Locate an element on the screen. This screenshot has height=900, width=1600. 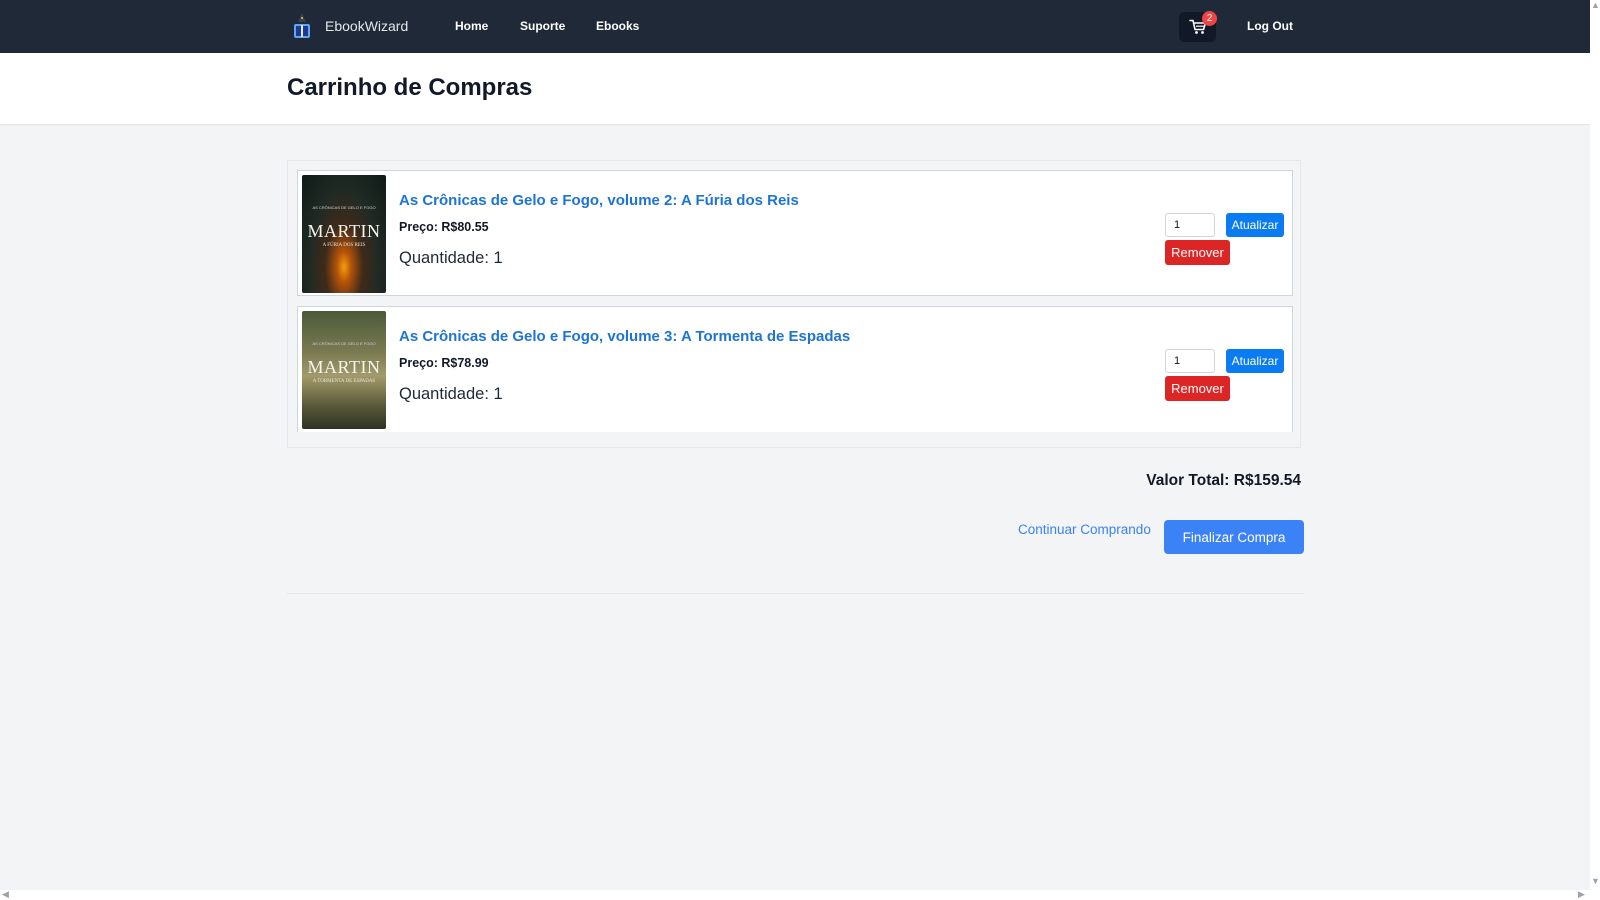
horizontal-scrollbar: ◀ ▶ is located at coordinates (800, 894).